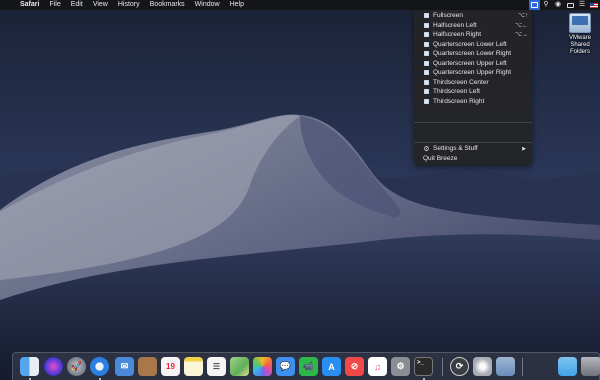  Describe the element at coordinates (76, 366) in the screenshot. I see `launchpad-icon: 🚀` at that location.